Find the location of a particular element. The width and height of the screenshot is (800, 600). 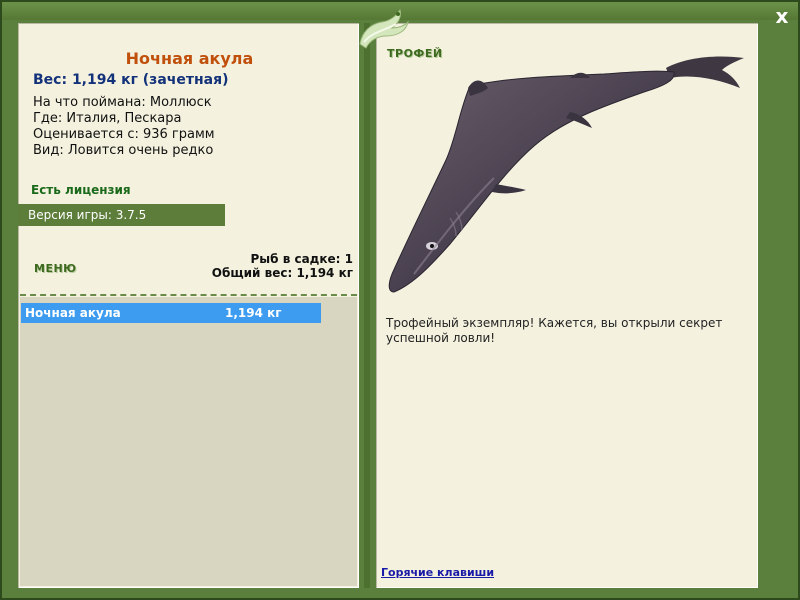

menu-heading: МЕНЮ is located at coordinates (55, 268).